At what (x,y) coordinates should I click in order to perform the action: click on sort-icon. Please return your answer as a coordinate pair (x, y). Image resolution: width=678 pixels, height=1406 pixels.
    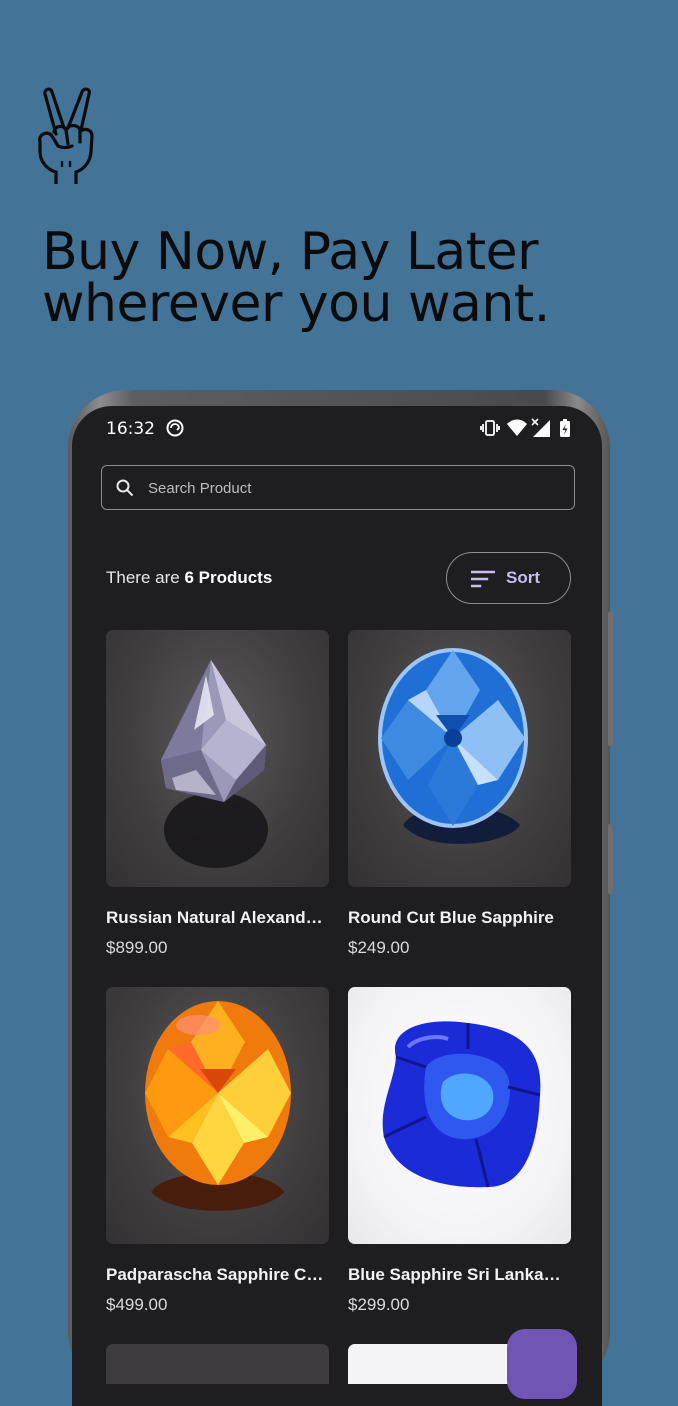
    Looking at the image, I should click on (483, 579).